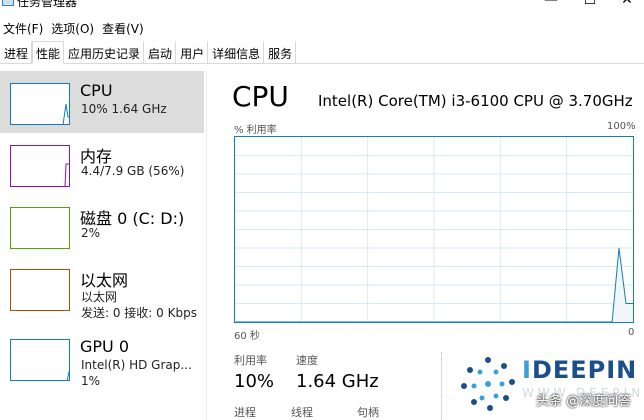  Describe the element at coordinates (160, 52) in the screenshot. I see `tab-startup: 启动` at that location.